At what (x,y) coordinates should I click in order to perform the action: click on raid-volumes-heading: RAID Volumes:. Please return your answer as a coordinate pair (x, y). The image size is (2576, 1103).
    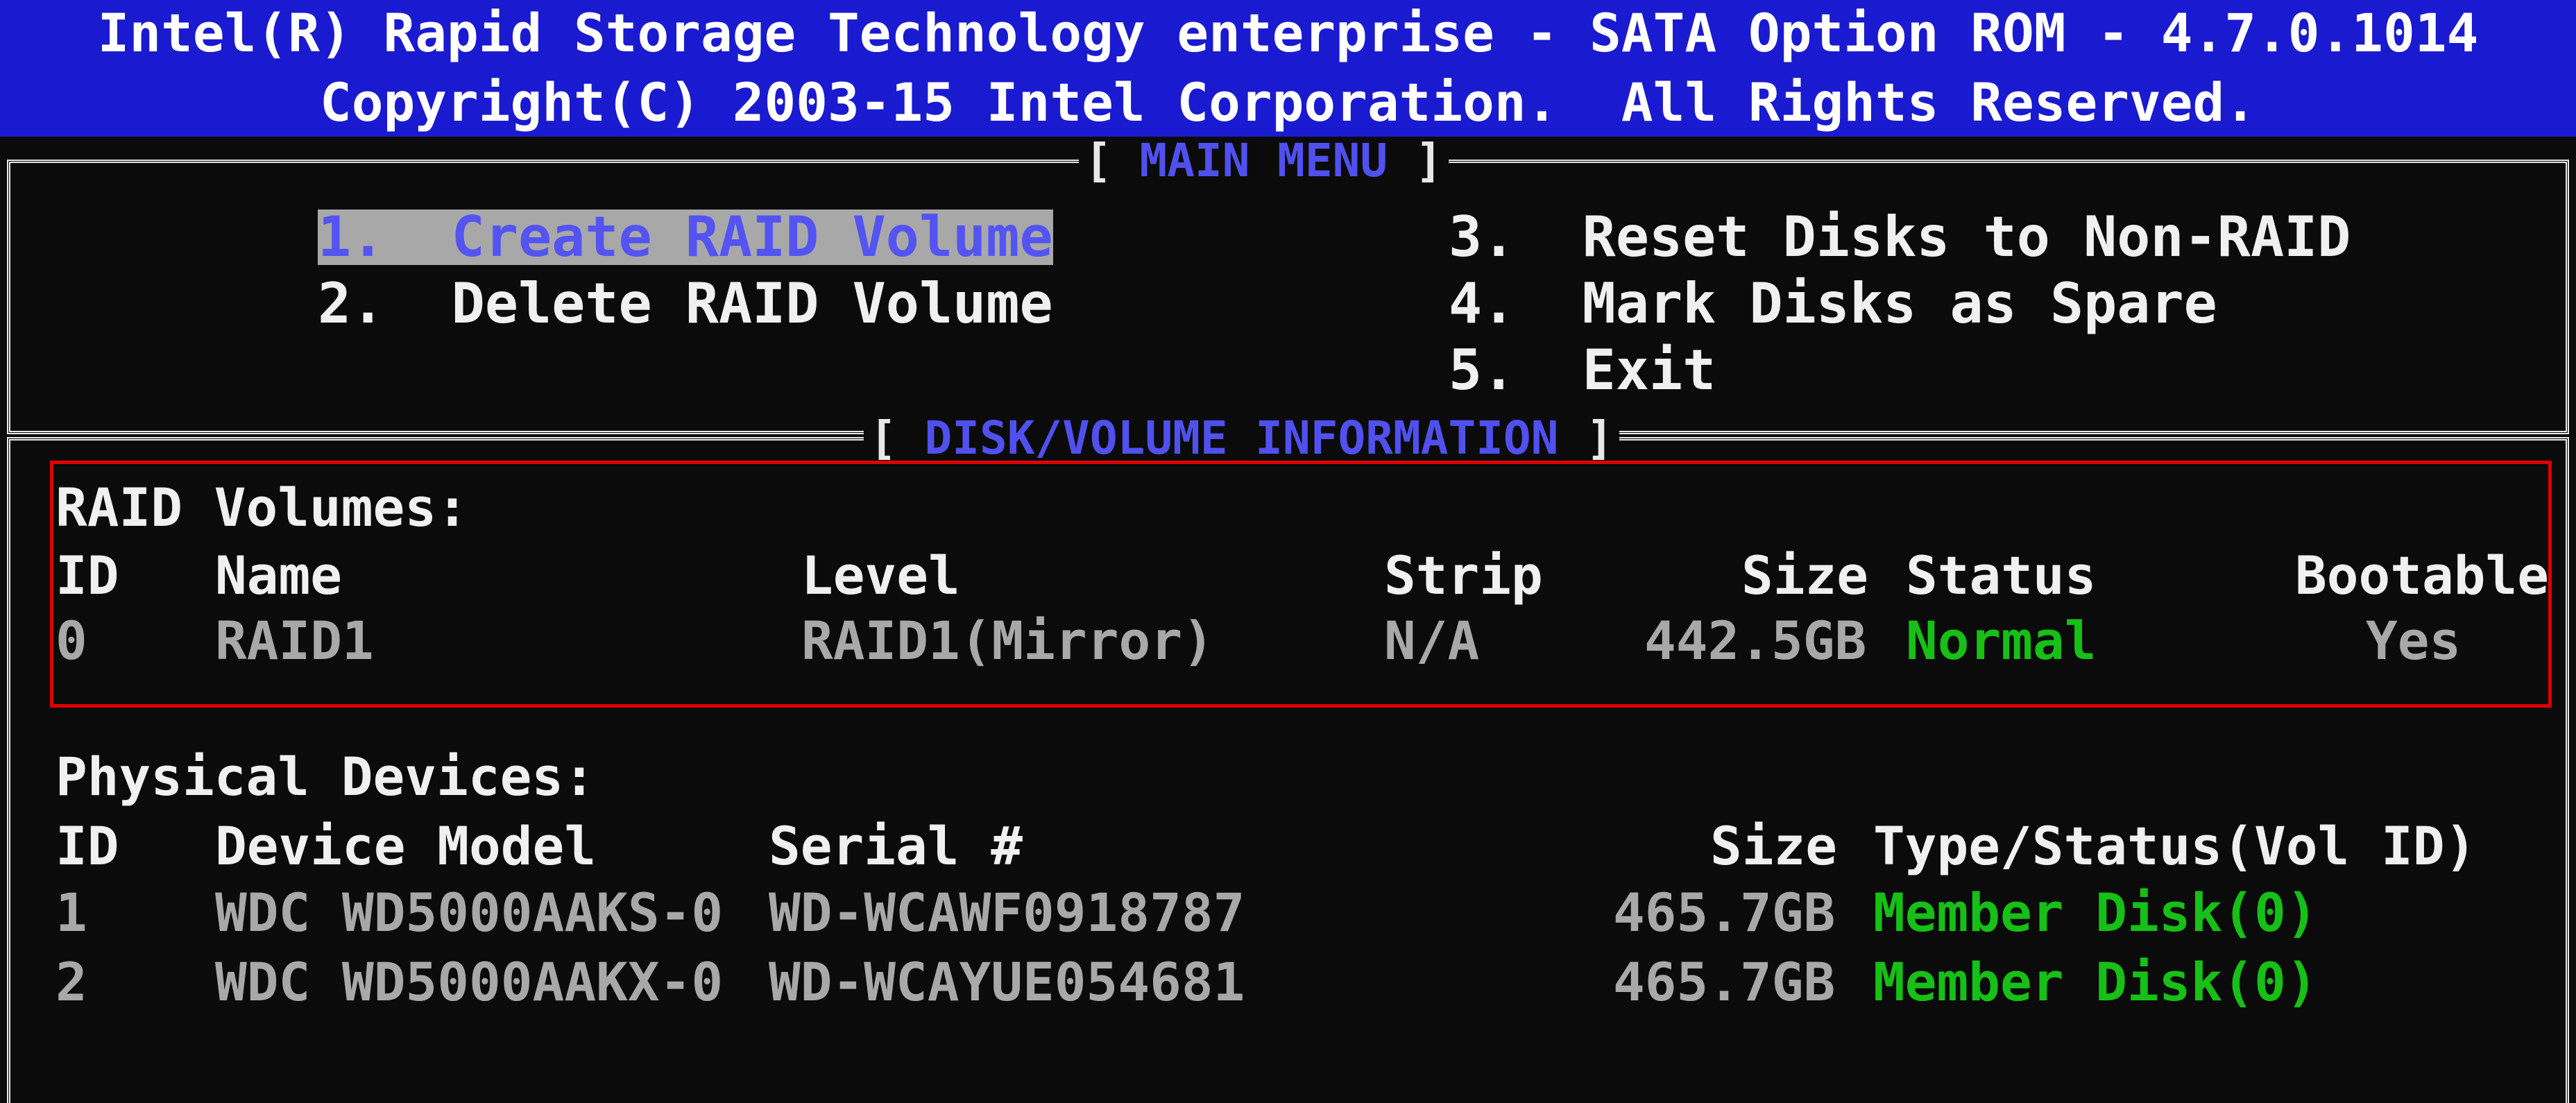
    Looking at the image, I should click on (262, 507).